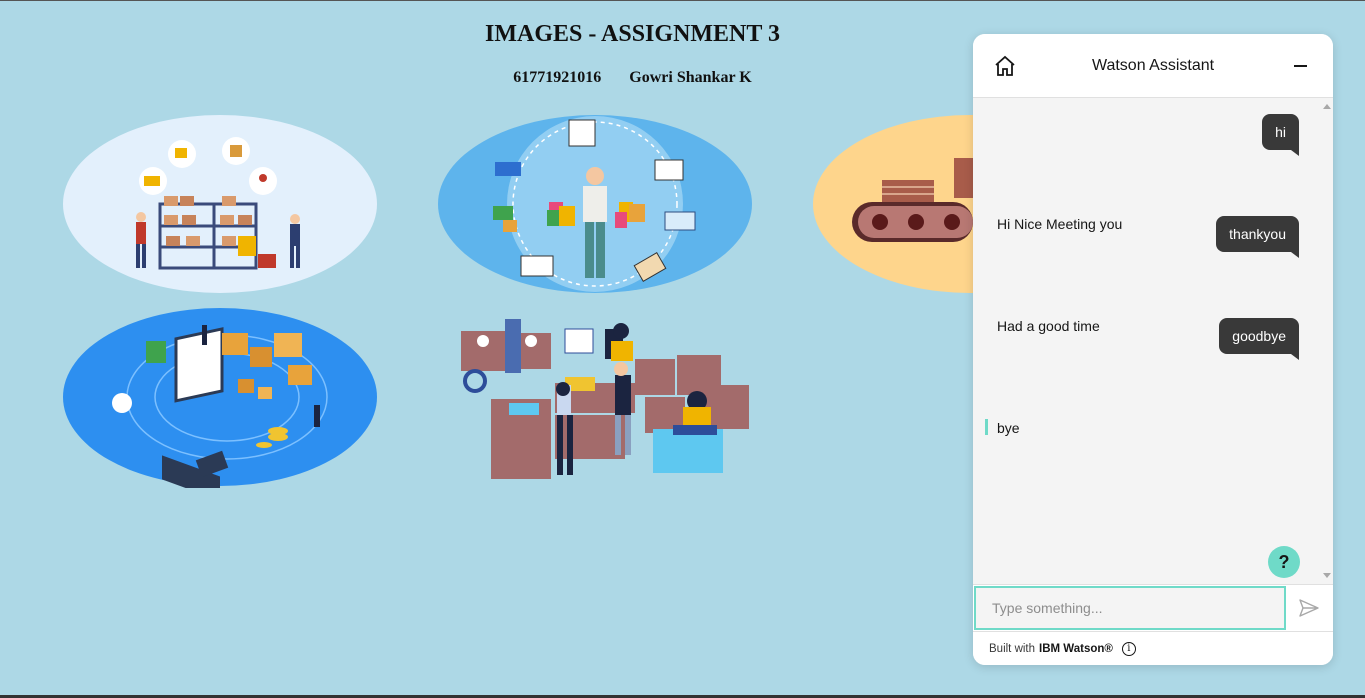 This screenshot has height=698, width=1365. Describe the element at coordinates (1128, 648) in the screenshot. I see `info-icon: i` at that location.